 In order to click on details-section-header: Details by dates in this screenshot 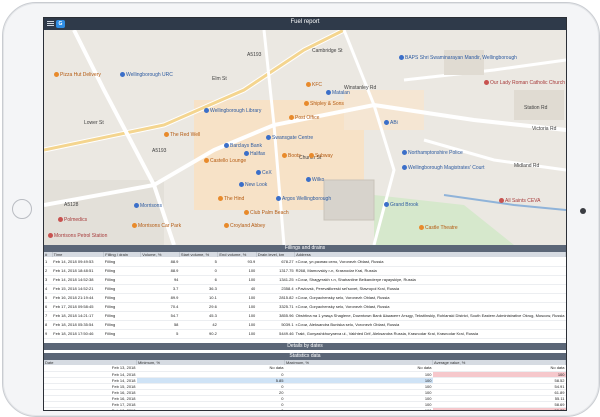, I will do `click(305, 346)`.